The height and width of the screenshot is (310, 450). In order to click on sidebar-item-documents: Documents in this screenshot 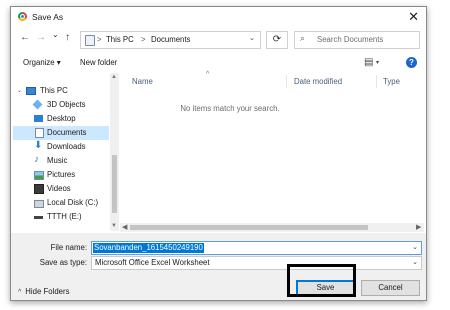, I will do `click(61, 133)`.